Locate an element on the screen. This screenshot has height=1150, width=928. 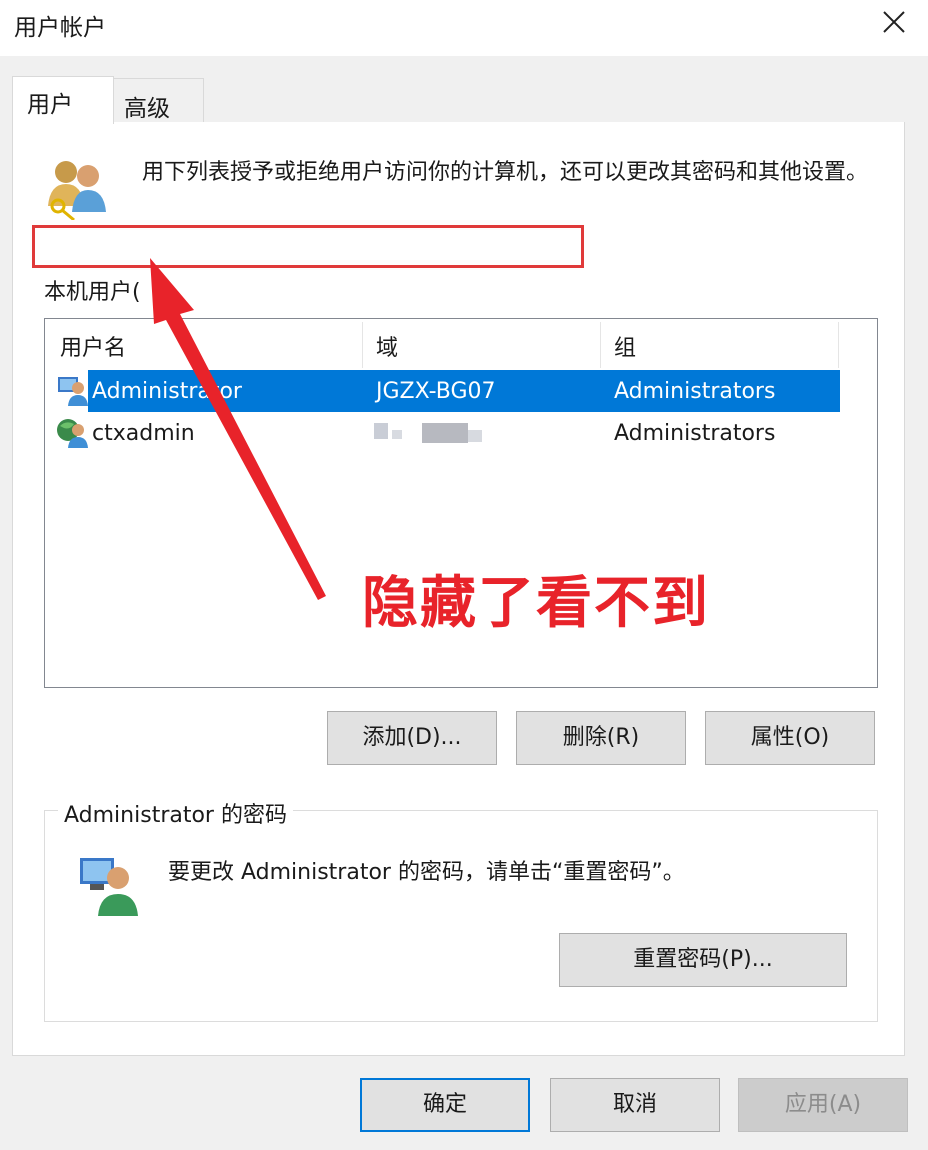
tab-advanced: 高级 is located at coordinates (159, 100).